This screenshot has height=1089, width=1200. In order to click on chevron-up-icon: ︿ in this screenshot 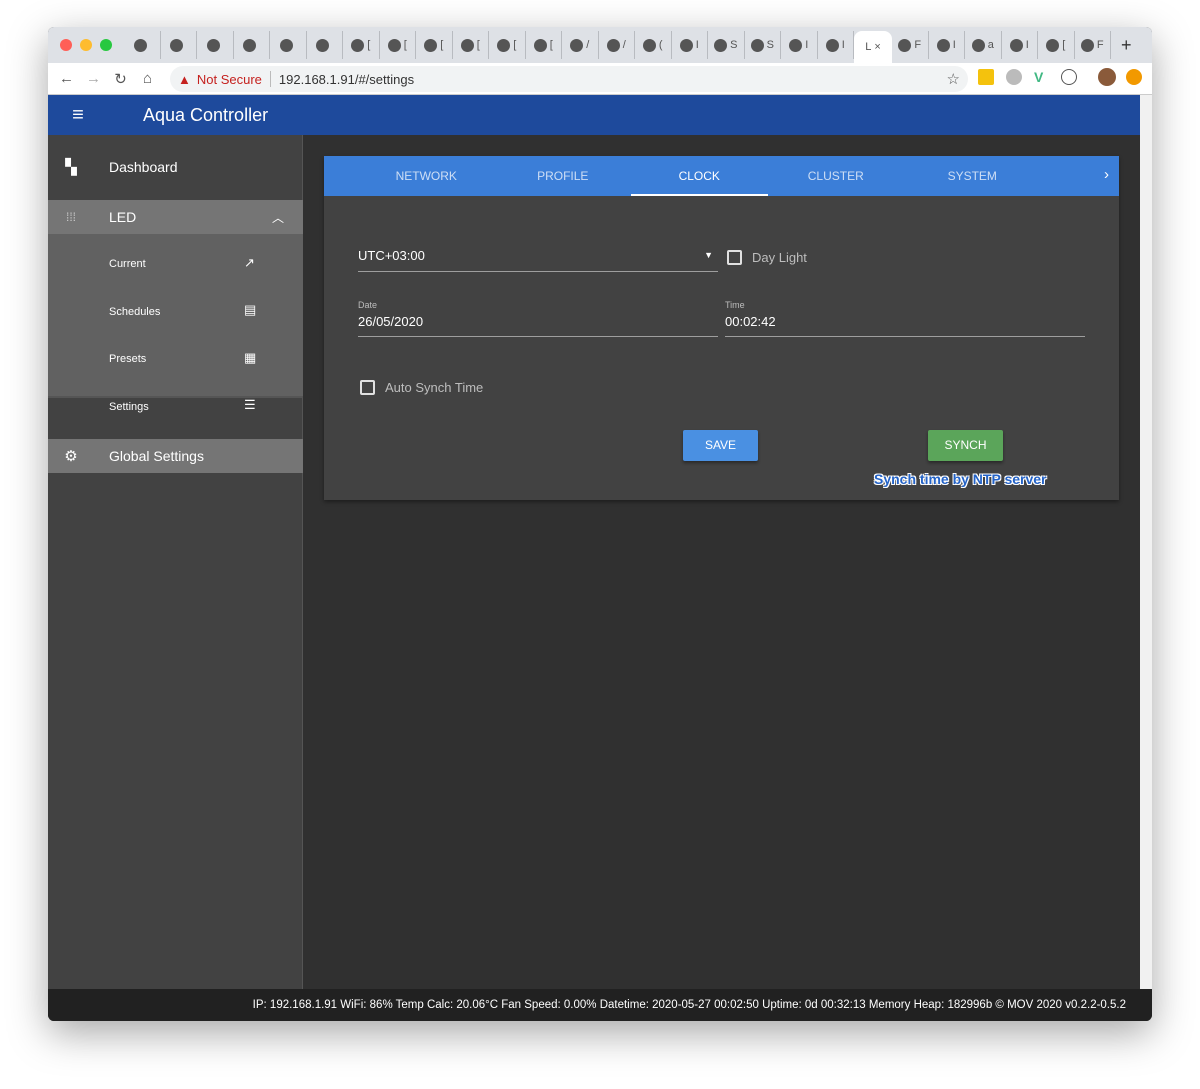, I will do `click(278, 217)`.